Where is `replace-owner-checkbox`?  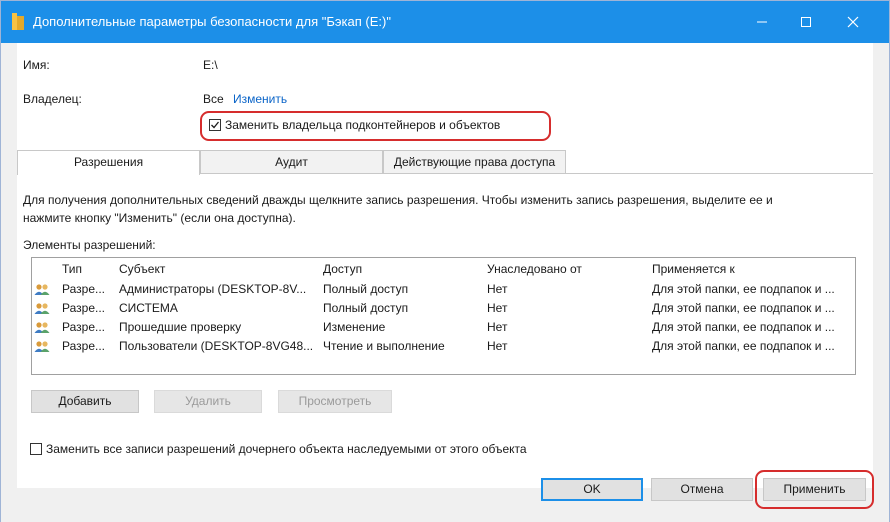
replace-owner-checkbox is located at coordinates (215, 125).